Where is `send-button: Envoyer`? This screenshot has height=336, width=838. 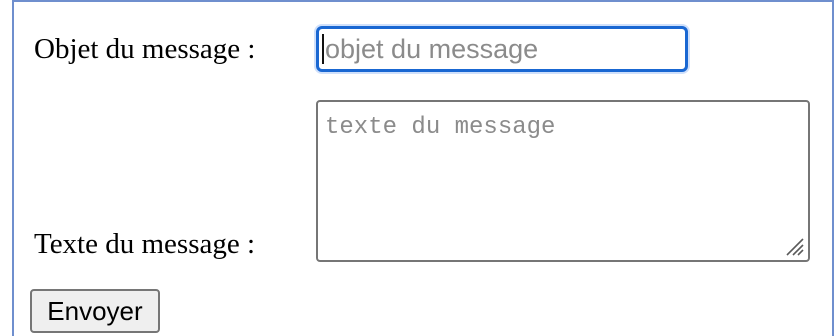 send-button: Envoyer is located at coordinates (95, 311).